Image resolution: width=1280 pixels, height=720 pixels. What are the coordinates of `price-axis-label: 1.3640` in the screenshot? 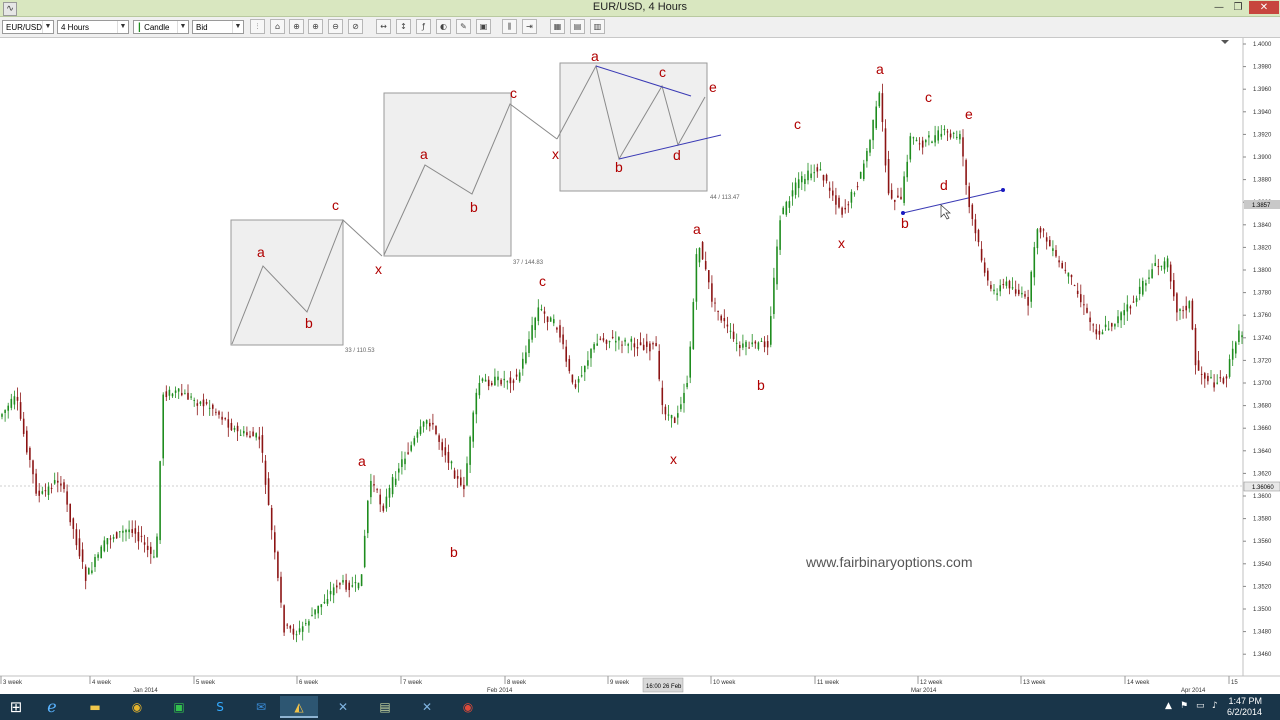 It's located at (1262, 452).